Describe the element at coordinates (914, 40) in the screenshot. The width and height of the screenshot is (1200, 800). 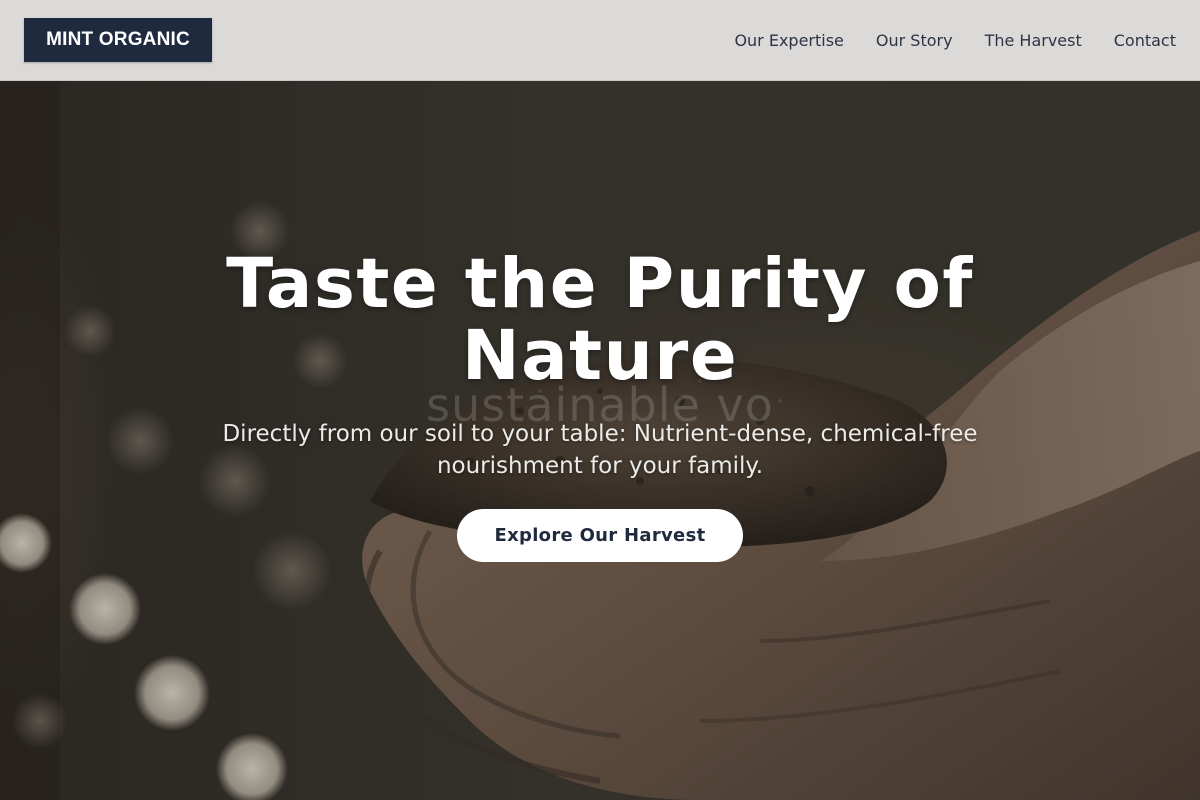
I see `nav-link-our-story: Our Story` at that location.